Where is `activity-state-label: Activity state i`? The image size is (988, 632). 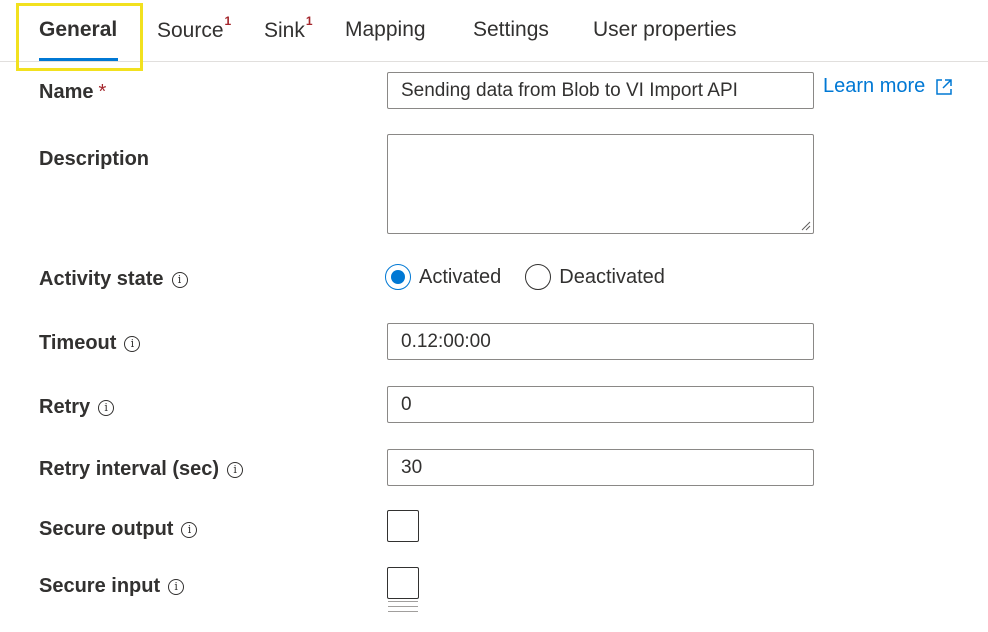 activity-state-label: Activity state i is located at coordinates (113, 279).